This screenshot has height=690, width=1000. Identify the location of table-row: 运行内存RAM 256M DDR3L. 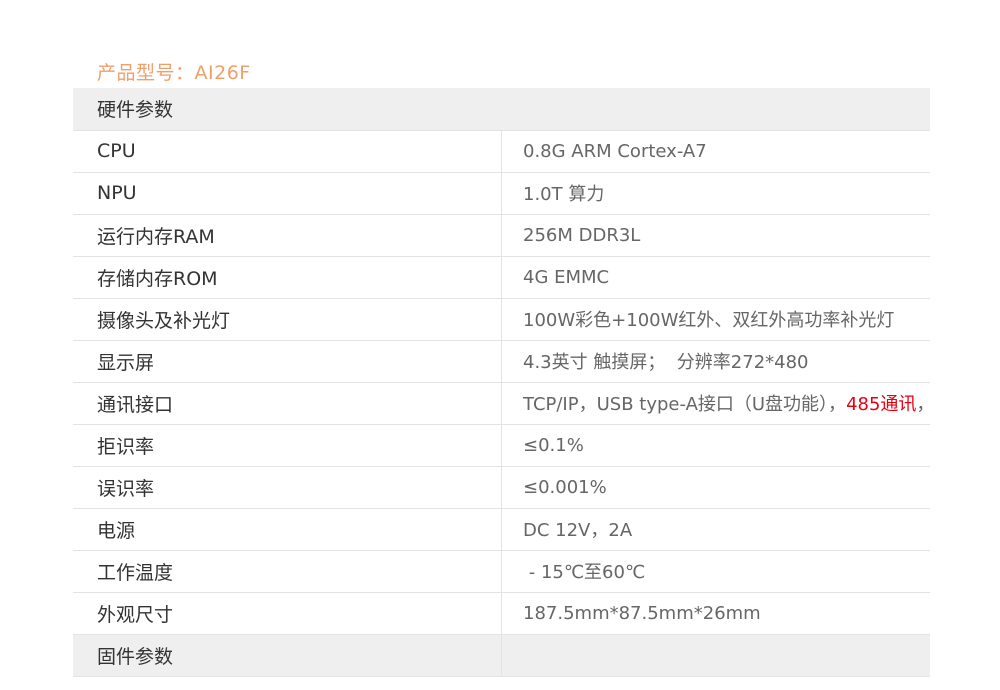
(501, 235).